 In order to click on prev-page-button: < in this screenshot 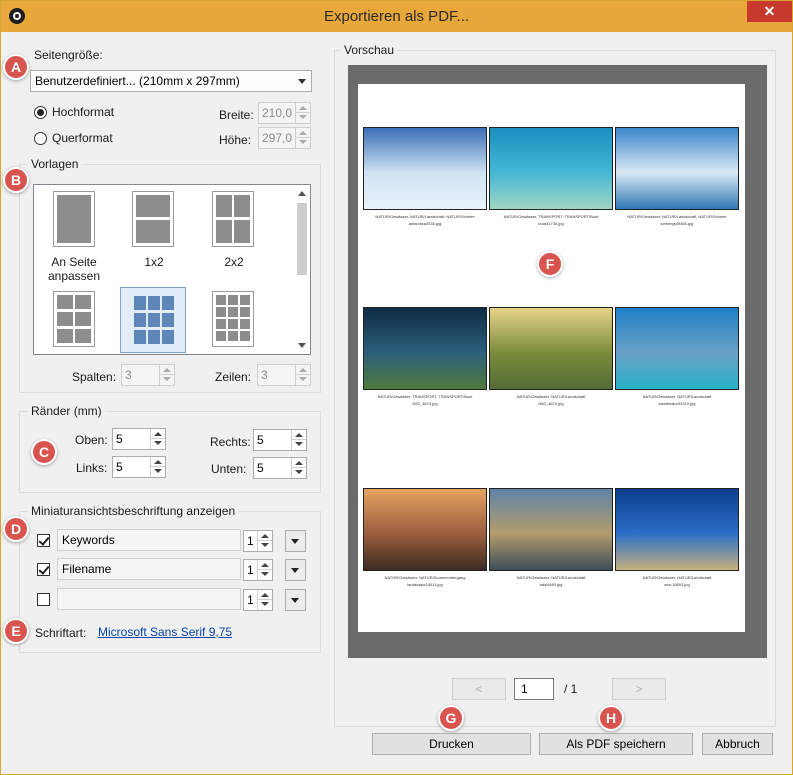, I will do `click(479, 689)`.